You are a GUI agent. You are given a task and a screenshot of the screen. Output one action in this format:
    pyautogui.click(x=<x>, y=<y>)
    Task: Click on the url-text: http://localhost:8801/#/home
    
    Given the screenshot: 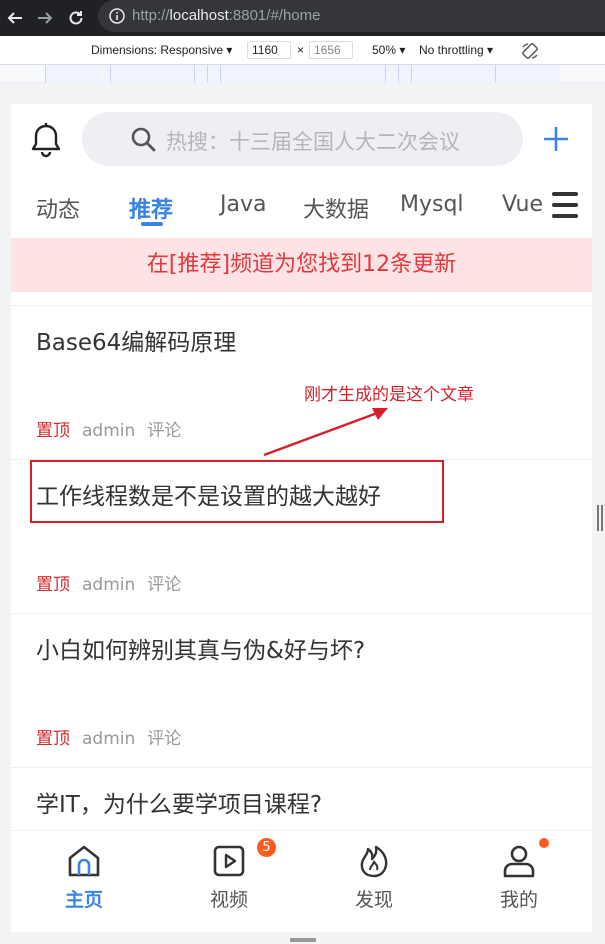 What is the action you would take?
    pyautogui.click(x=226, y=15)
    